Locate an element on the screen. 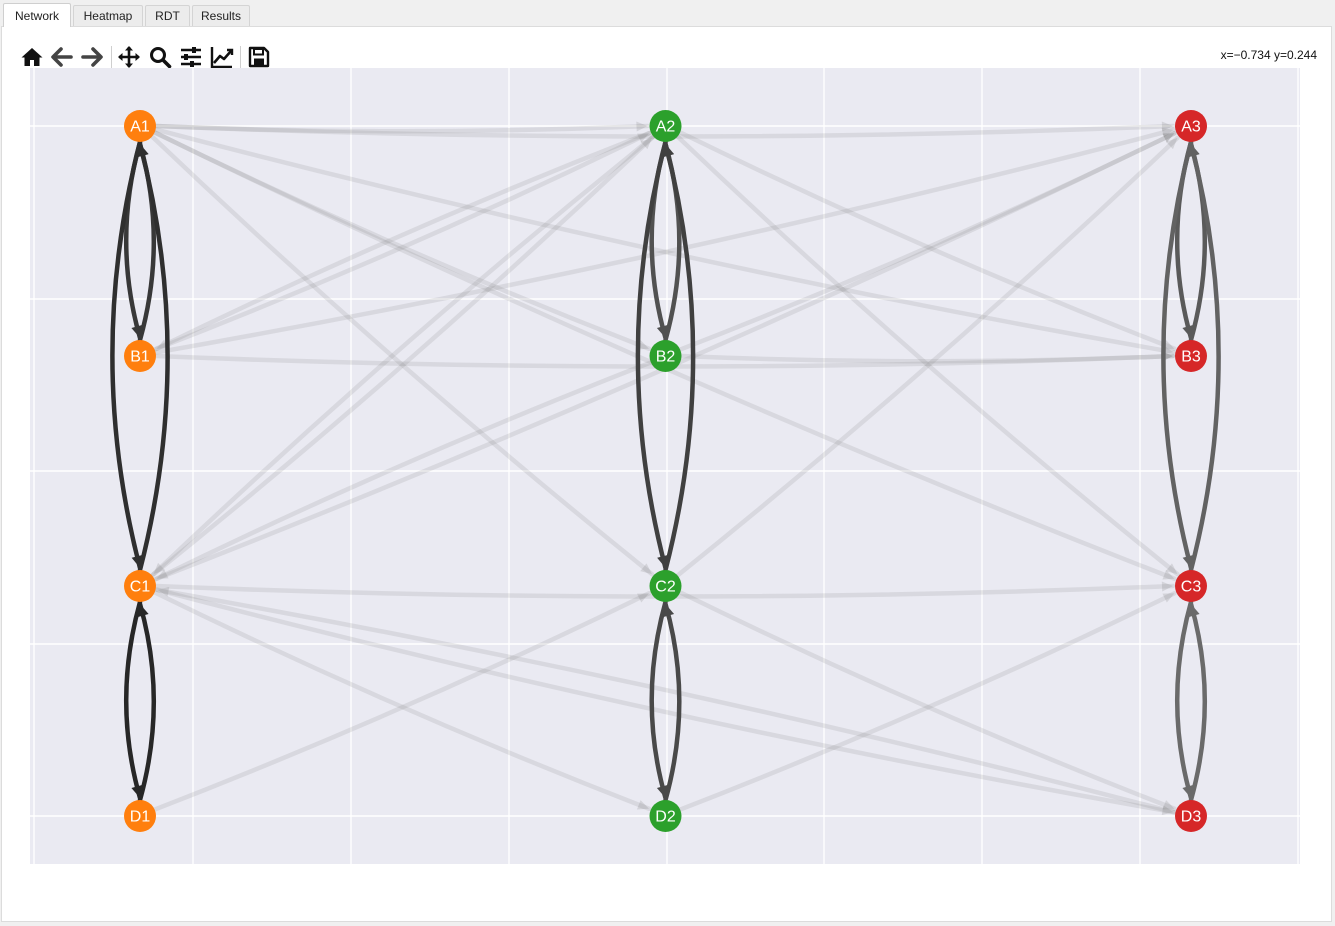 The height and width of the screenshot is (926, 1335). line-chart-icon is located at coordinates (222, 58).